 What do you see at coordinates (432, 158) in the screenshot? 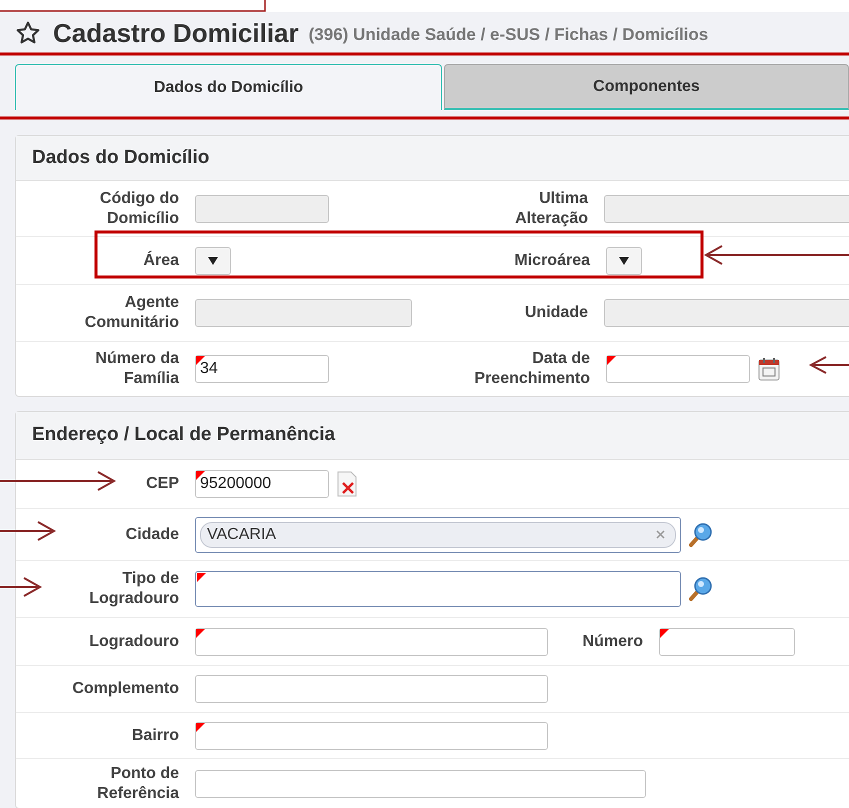
I see `section-title: Dados do Domicílio` at bounding box center [432, 158].